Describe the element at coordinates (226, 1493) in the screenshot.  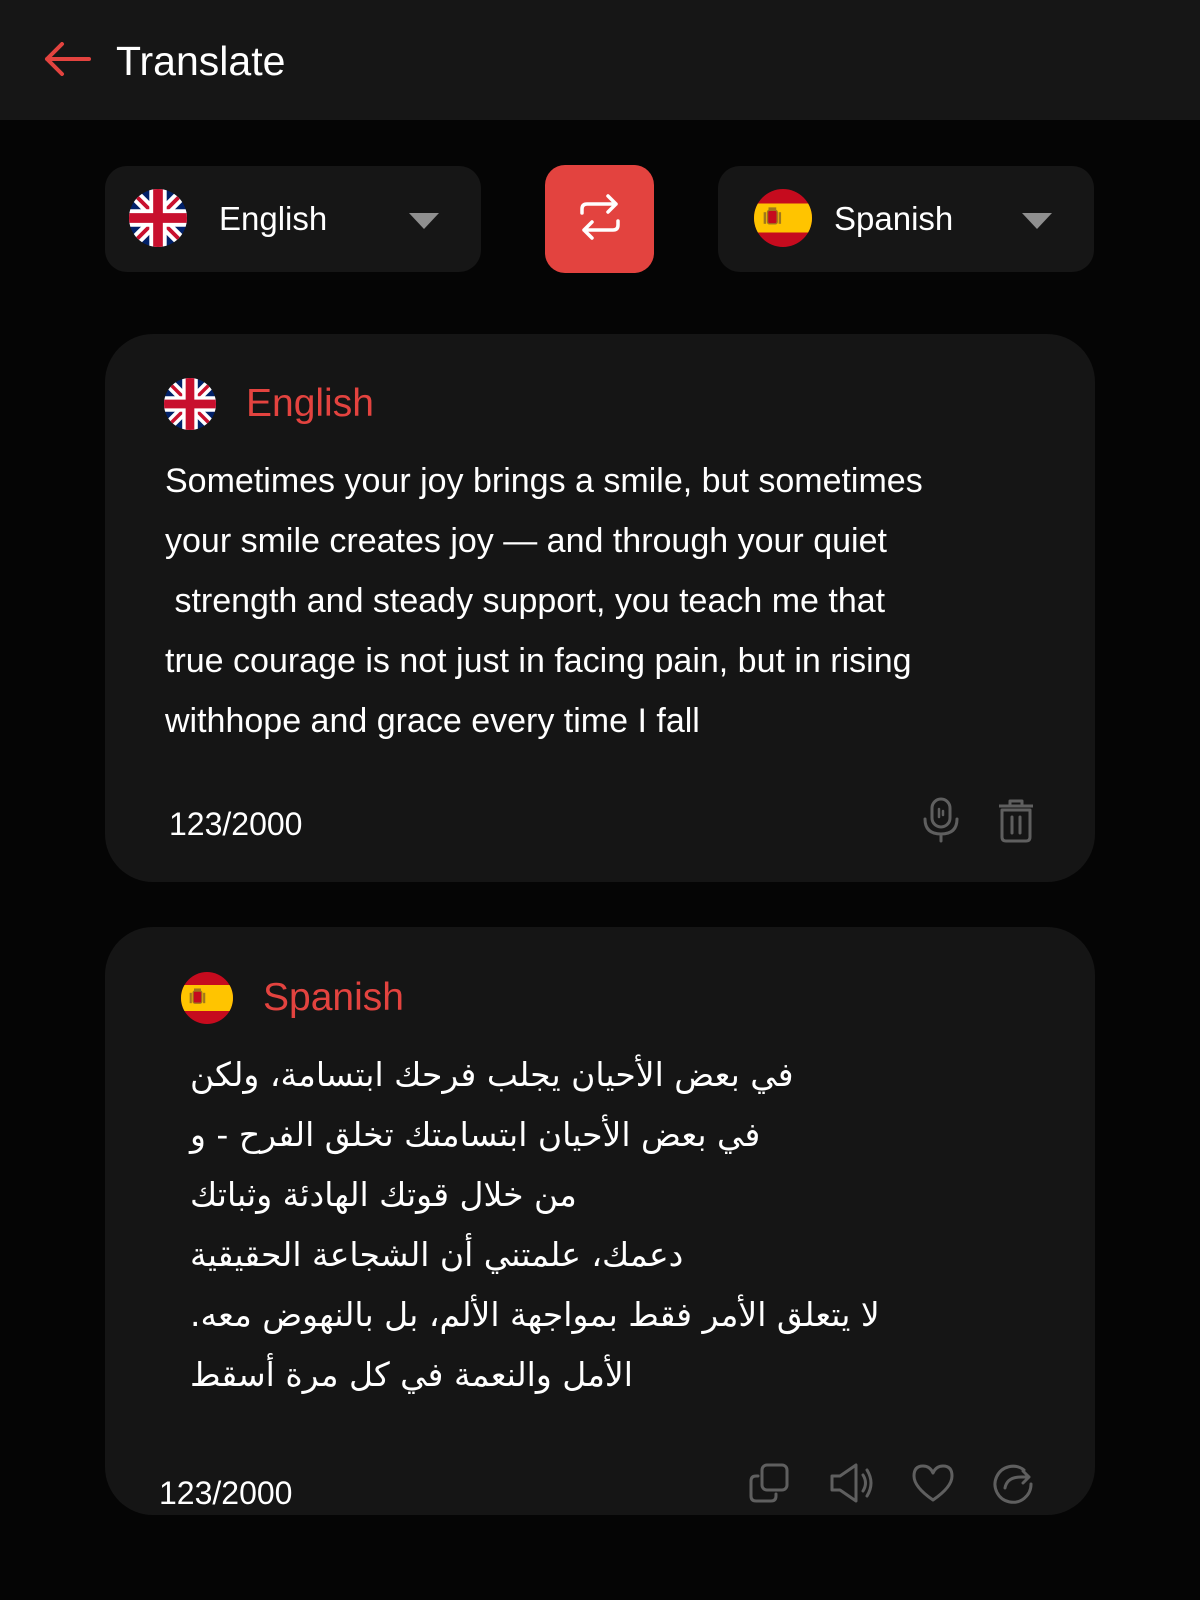
I see `target-char-counter: 123/2000` at that location.